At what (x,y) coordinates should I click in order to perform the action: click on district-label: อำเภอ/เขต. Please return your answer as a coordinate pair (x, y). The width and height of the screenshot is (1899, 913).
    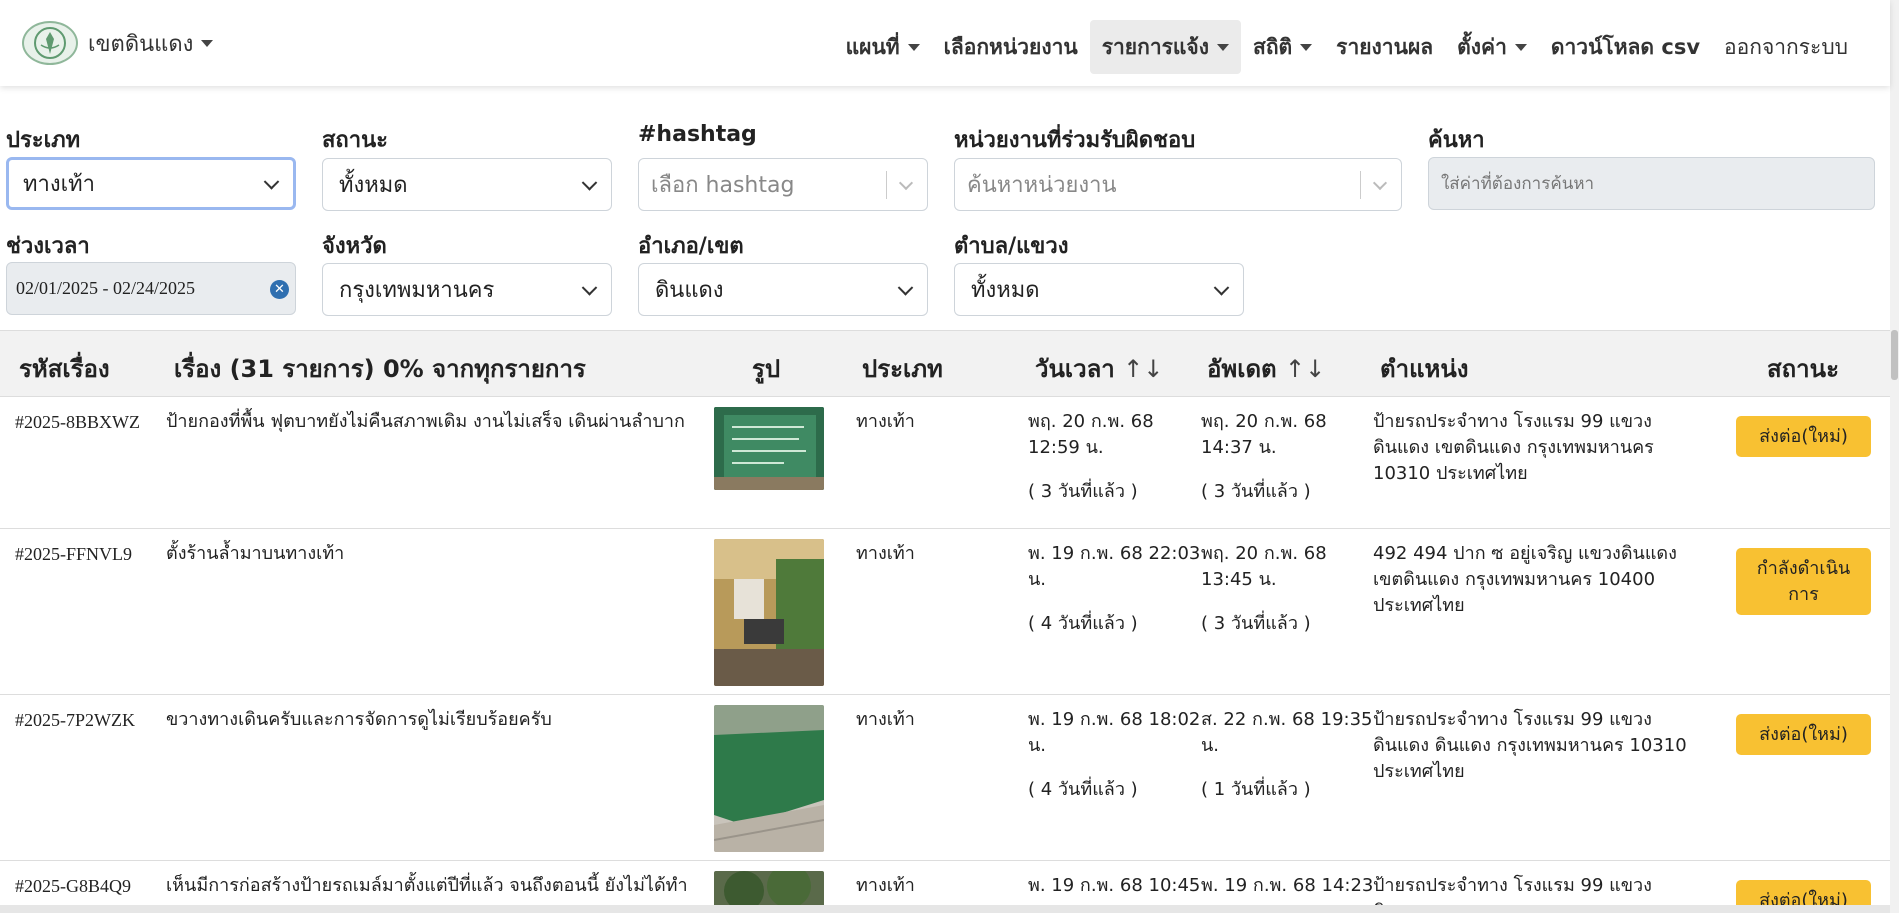
    Looking at the image, I should click on (691, 246).